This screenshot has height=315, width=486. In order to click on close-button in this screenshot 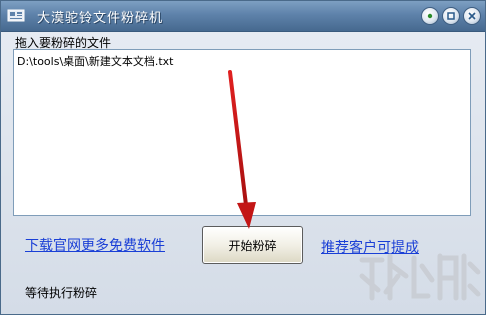, I will do `click(472, 16)`.